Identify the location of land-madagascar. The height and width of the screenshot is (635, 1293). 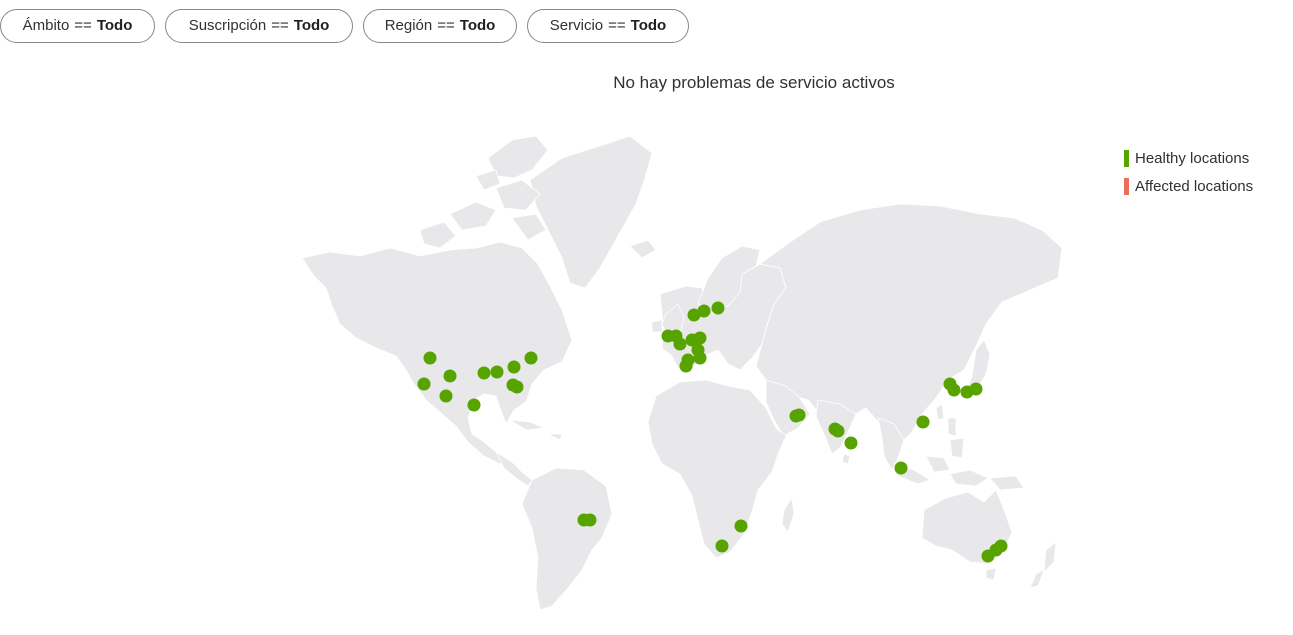
(788, 514).